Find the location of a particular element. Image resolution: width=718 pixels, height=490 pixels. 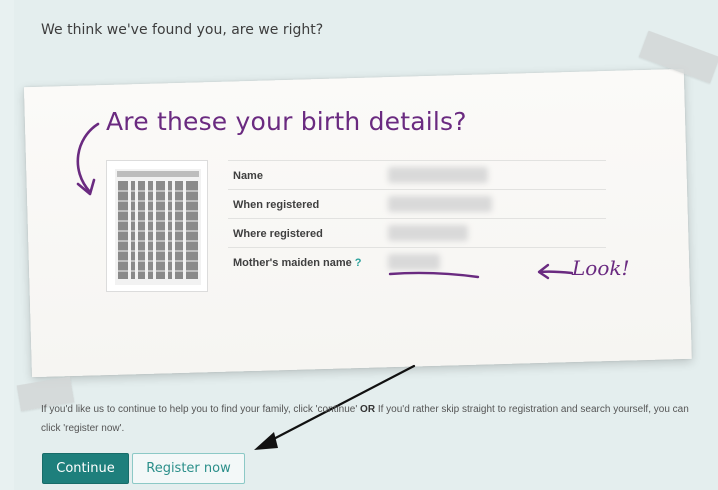

look-annotation: Look! is located at coordinates (601, 268).